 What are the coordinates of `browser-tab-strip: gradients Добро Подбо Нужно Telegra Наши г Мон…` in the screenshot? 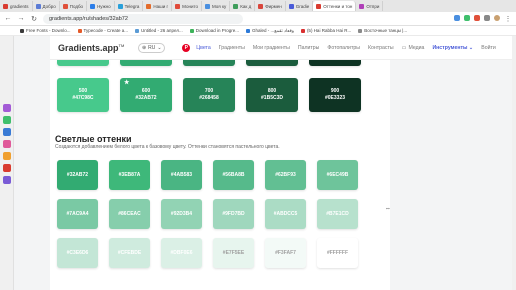 It's located at (258, 6).